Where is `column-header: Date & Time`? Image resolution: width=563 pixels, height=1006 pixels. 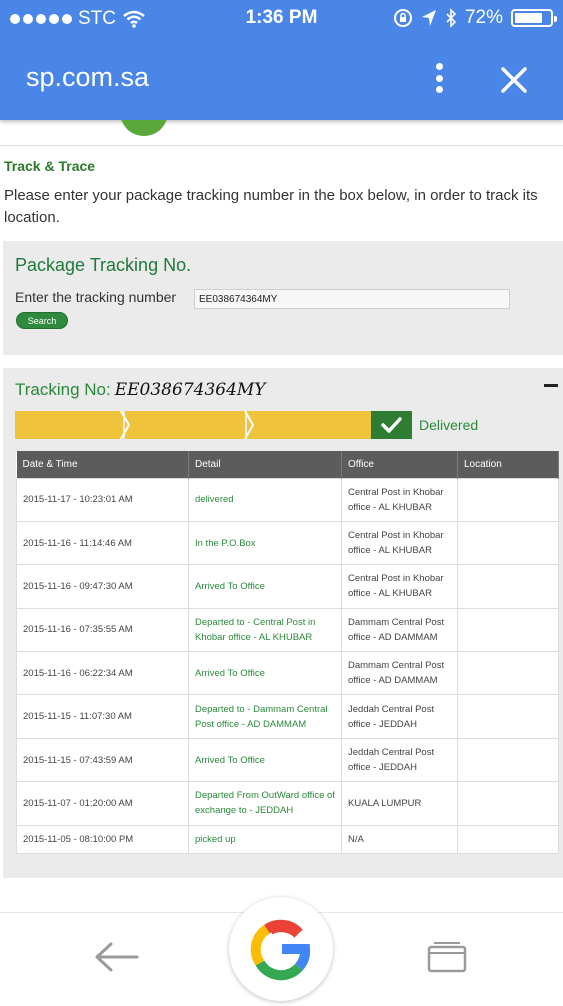
column-header: Date & Time is located at coordinates (102, 464).